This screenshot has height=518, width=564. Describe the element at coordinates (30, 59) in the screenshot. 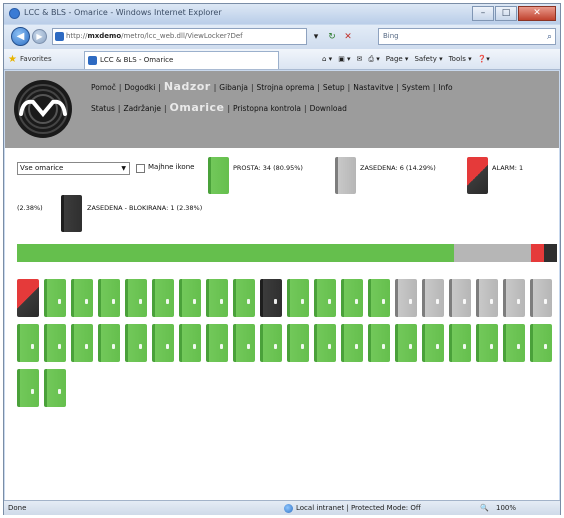

I see `favorites-button: ★ Favorites` at that location.